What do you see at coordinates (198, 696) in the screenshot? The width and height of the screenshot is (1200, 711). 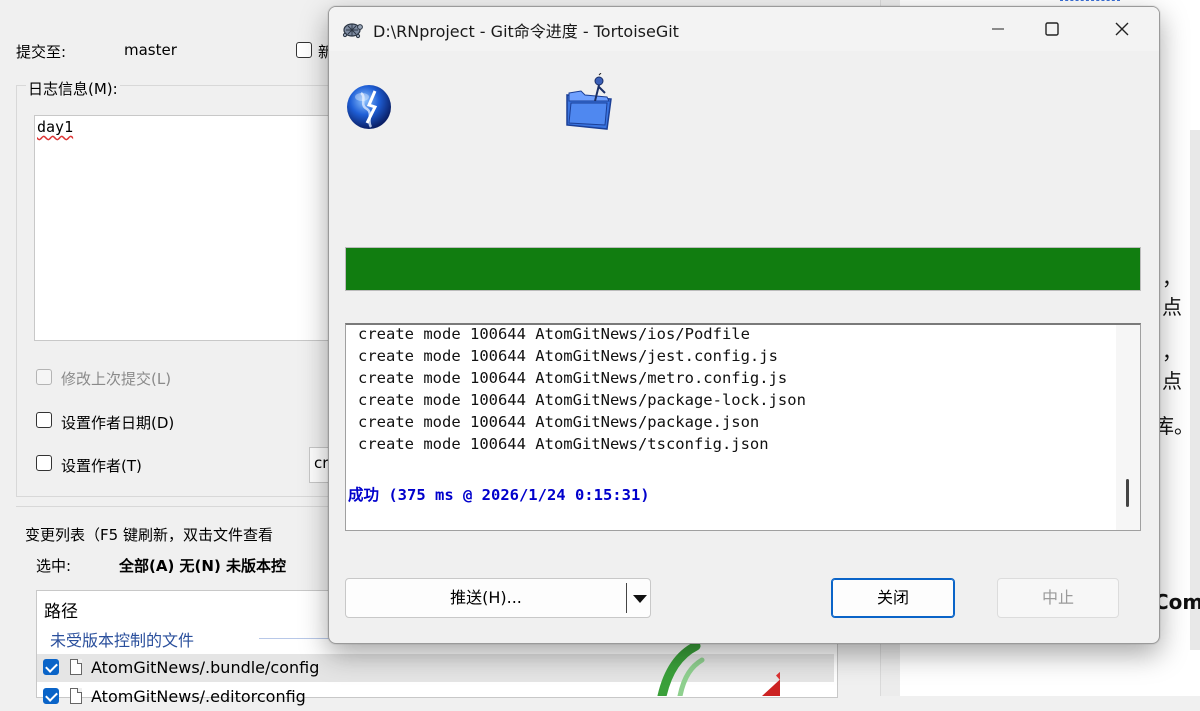 I see `file-name: AtomGitNews/.editorconfig` at bounding box center [198, 696].